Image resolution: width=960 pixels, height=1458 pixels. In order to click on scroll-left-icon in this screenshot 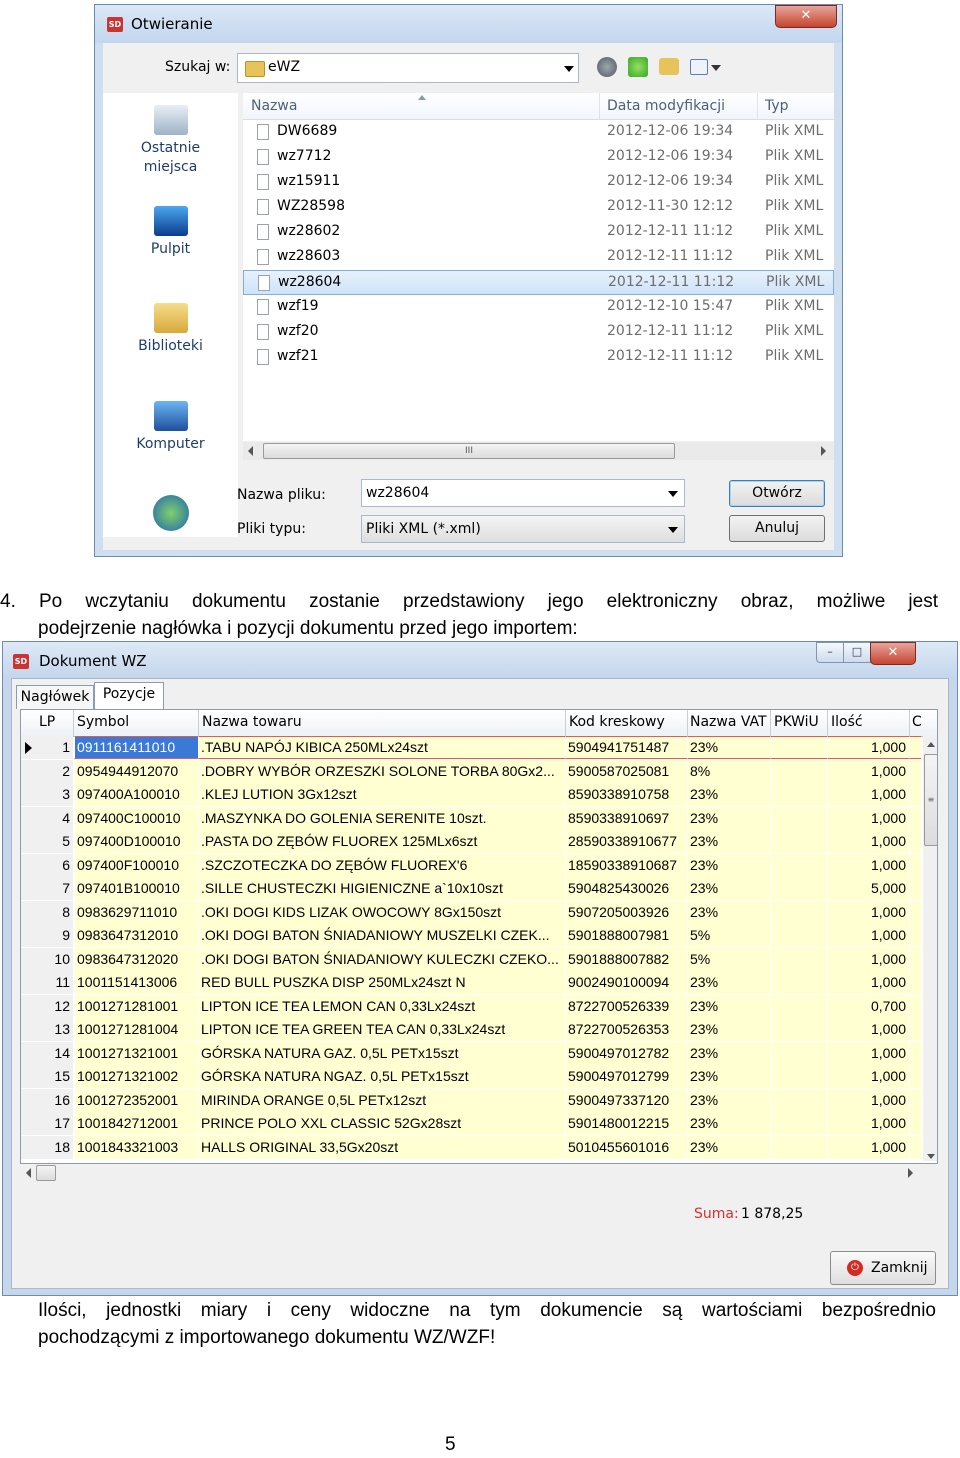, I will do `click(28, 1173)`.